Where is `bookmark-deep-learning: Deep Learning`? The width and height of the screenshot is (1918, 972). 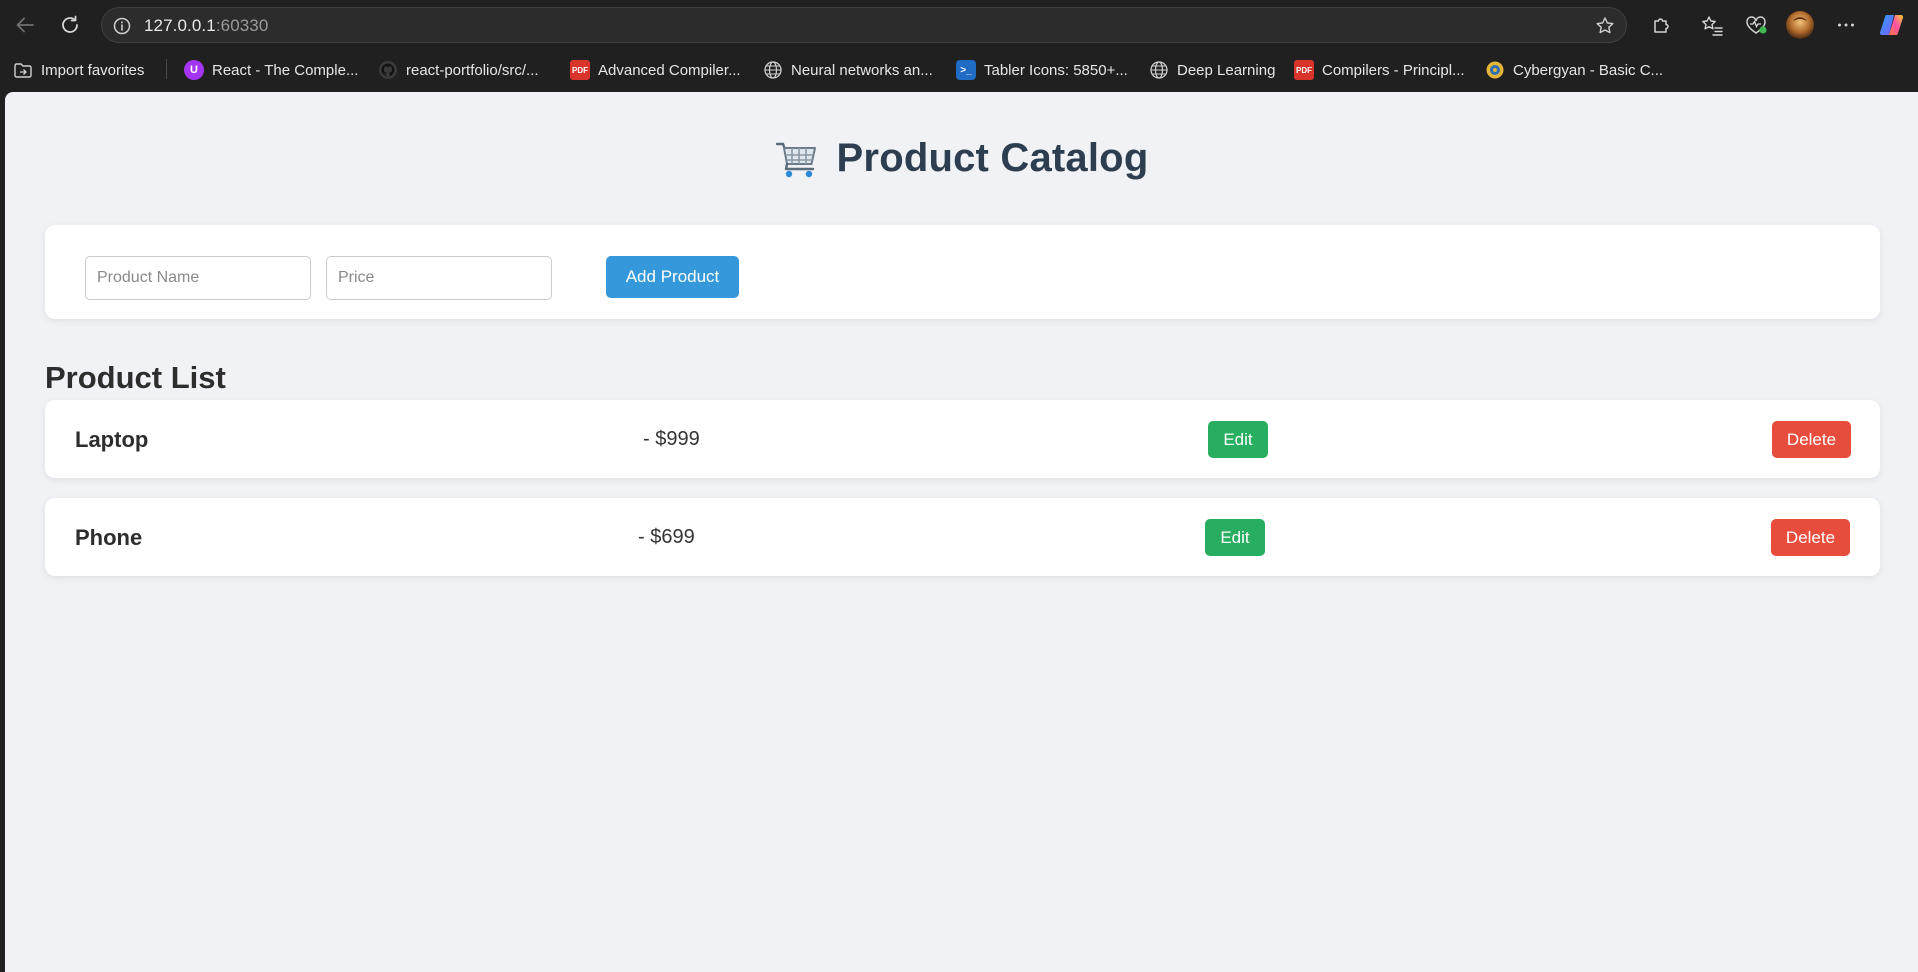
bookmark-deep-learning: Deep Learning is located at coordinates (1212, 70).